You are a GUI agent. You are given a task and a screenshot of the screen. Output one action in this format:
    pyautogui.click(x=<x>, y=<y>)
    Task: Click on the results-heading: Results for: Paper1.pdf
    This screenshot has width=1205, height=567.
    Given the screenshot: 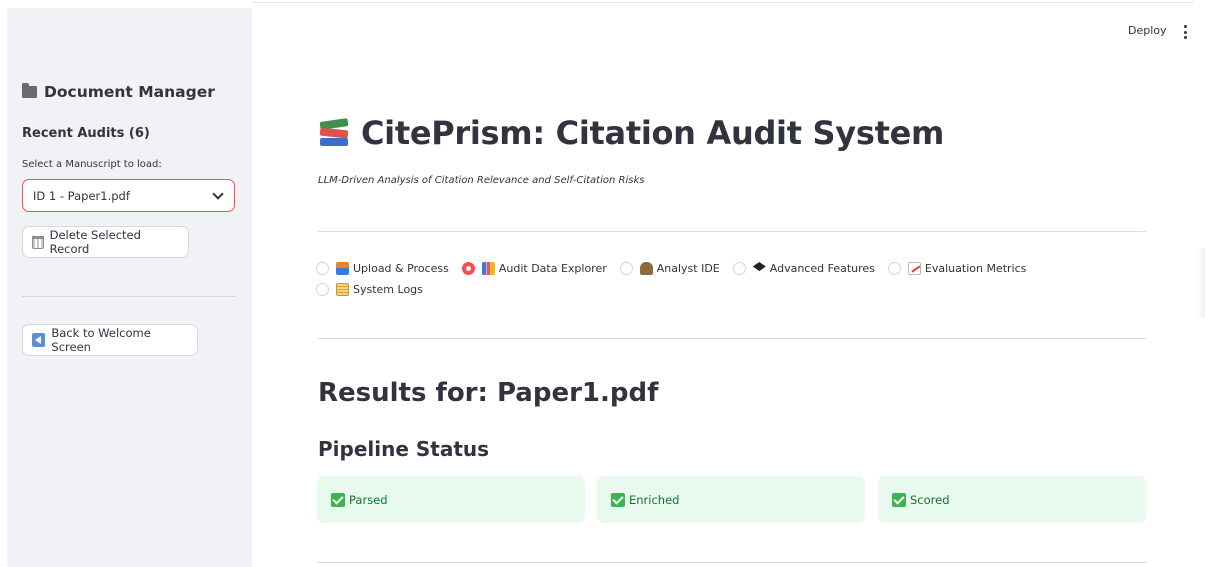 What is the action you would take?
    pyautogui.click(x=488, y=393)
    